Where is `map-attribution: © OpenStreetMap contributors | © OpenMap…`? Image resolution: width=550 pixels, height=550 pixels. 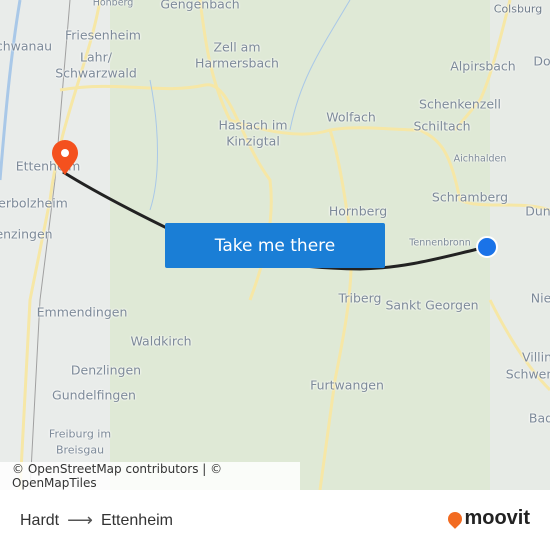 map-attribution: © OpenStreetMap contributors | © OpenMap… is located at coordinates (150, 476).